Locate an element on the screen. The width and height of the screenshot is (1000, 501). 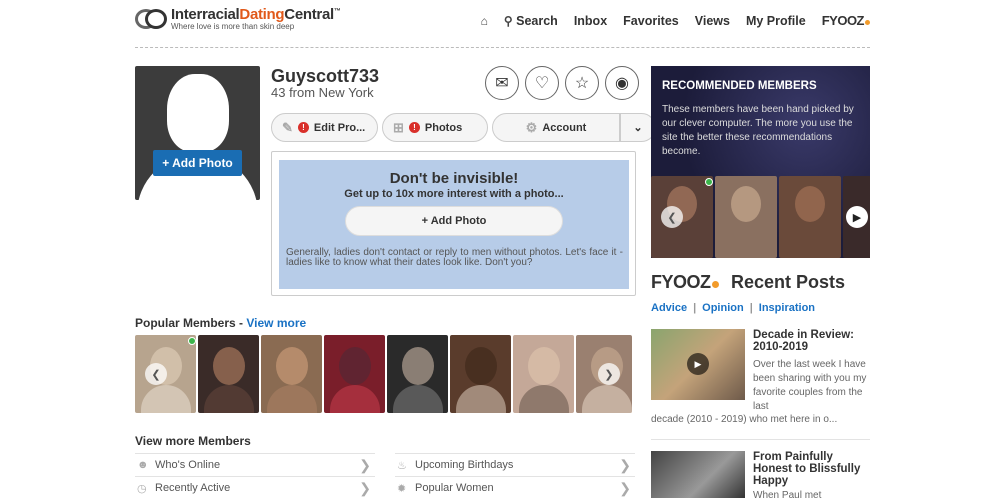
popular-members-carousel: ❮ ❯ is located at coordinates (385, 374).